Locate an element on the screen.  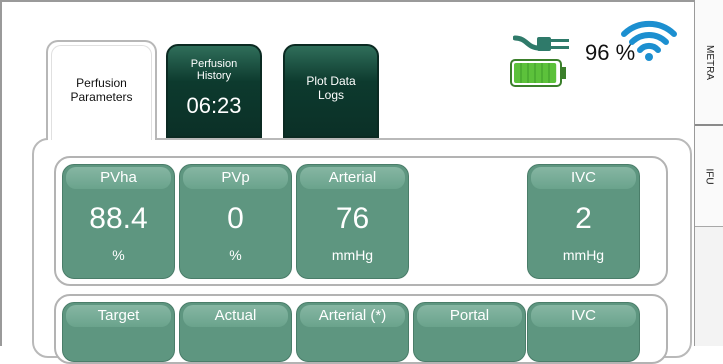
ivc-tile: IVC 2 mmHg is located at coordinates (583, 221).